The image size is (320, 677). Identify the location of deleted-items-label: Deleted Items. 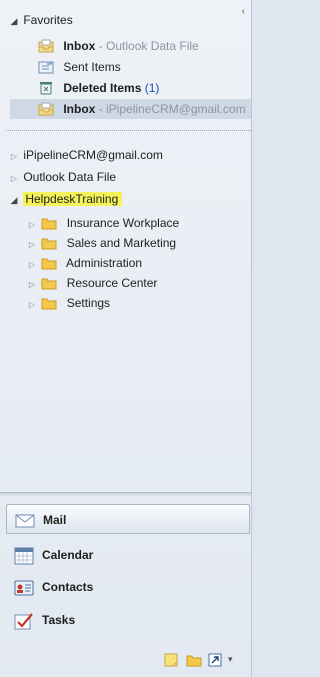
(102, 88).